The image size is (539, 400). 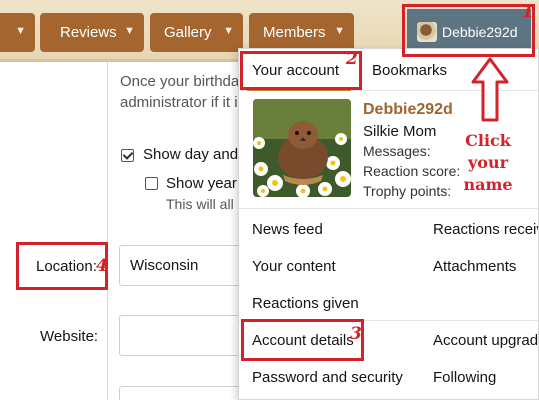 What do you see at coordinates (464, 377) in the screenshot?
I see `menu-link-following: Following` at bounding box center [464, 377].